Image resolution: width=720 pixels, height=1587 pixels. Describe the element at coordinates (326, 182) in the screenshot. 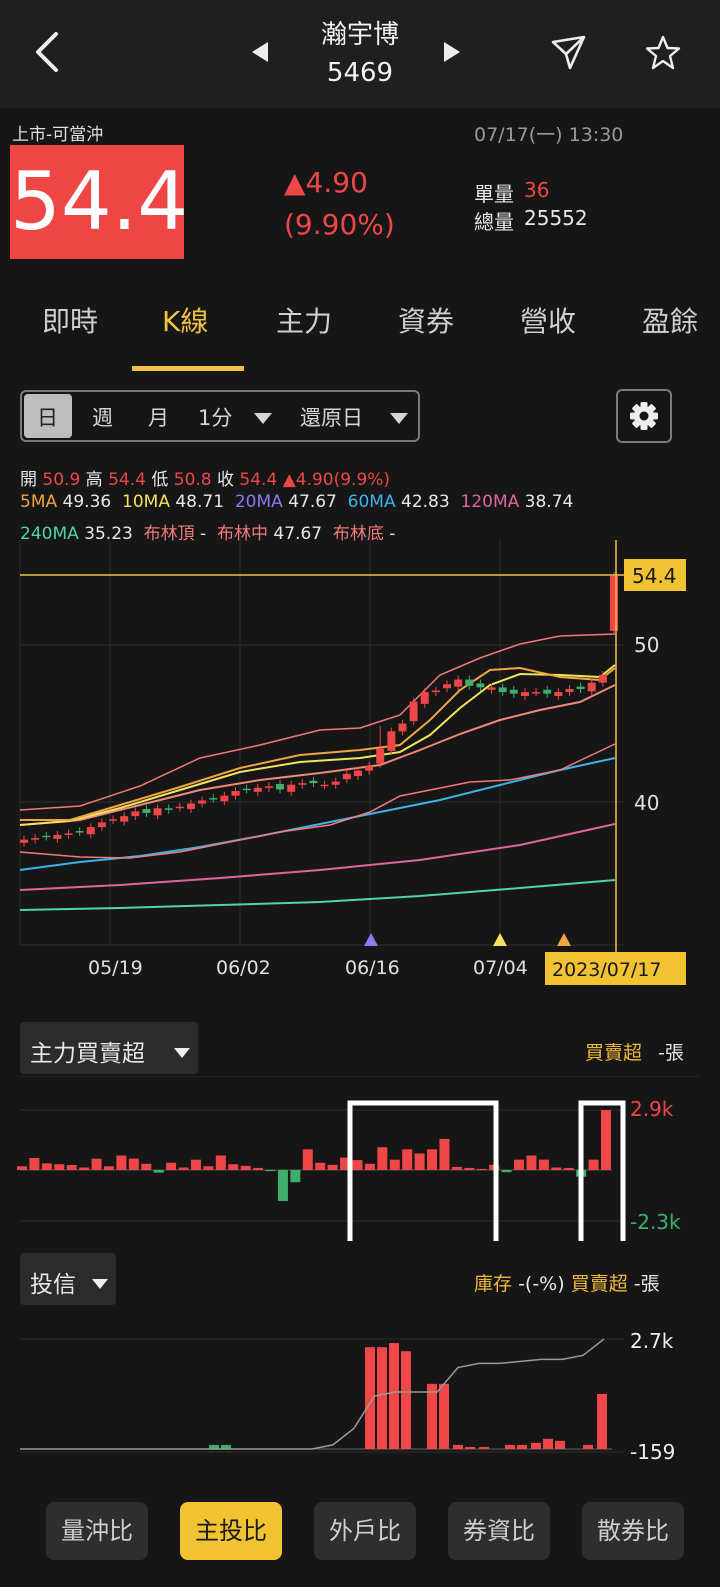

I see `price-change: ▲4.90` at that location.